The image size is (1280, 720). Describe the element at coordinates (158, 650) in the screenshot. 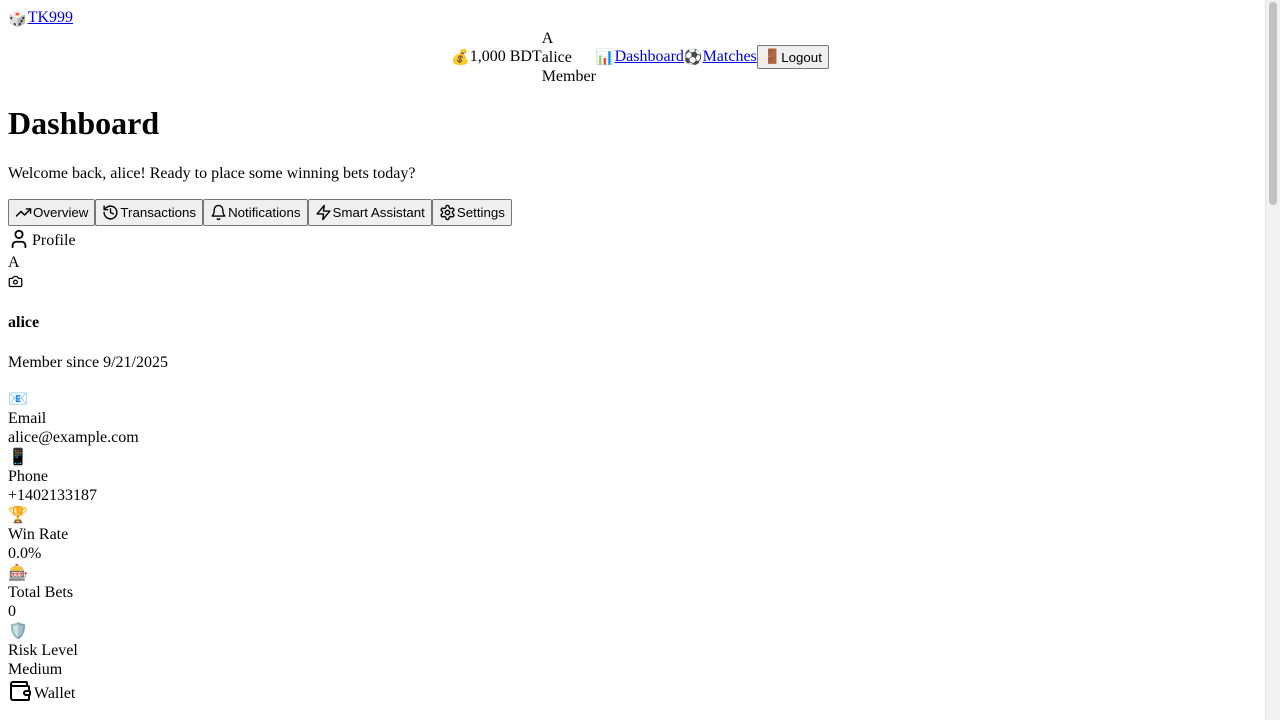

I see `stat-risk-level: 🛡️ Risk Level Medium` at that location.